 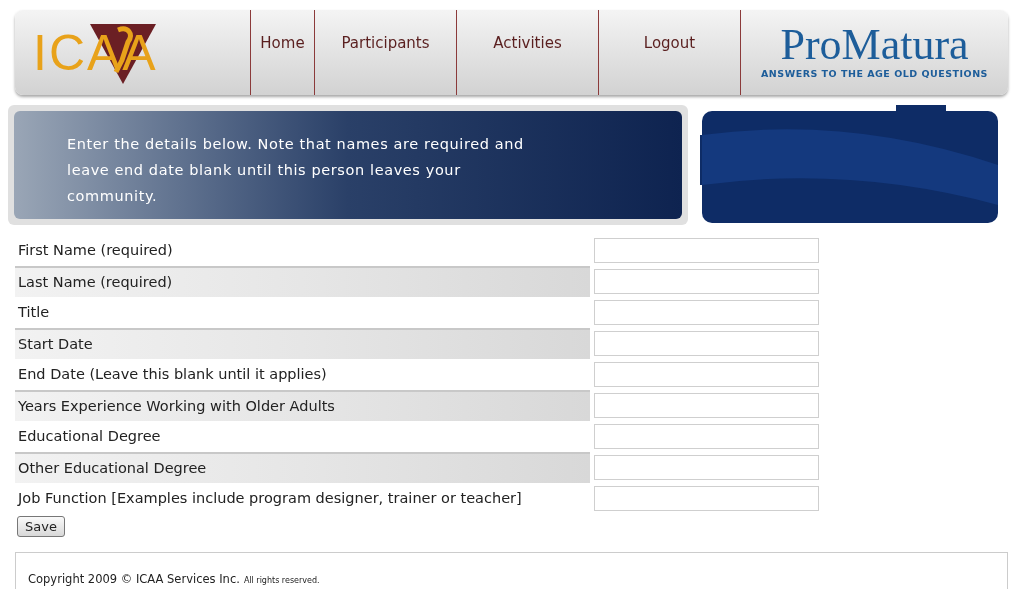 What do you see at coordinates (302, 281) in the screenshot?
I see `field-label: Last Name (required)` at bounding box center [302, 281].